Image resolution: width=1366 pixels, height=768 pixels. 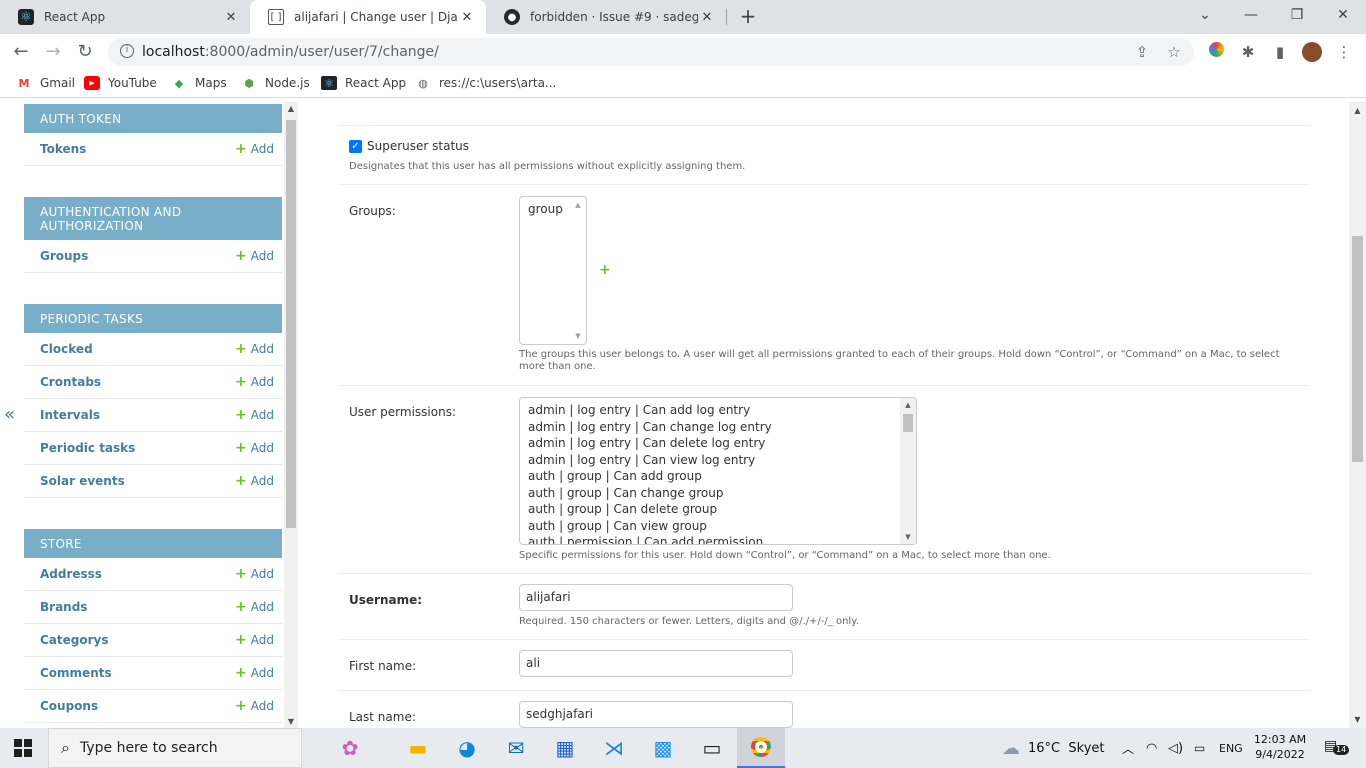 I want to click on module-caption-store: STORE, so click(x=153, y=543).